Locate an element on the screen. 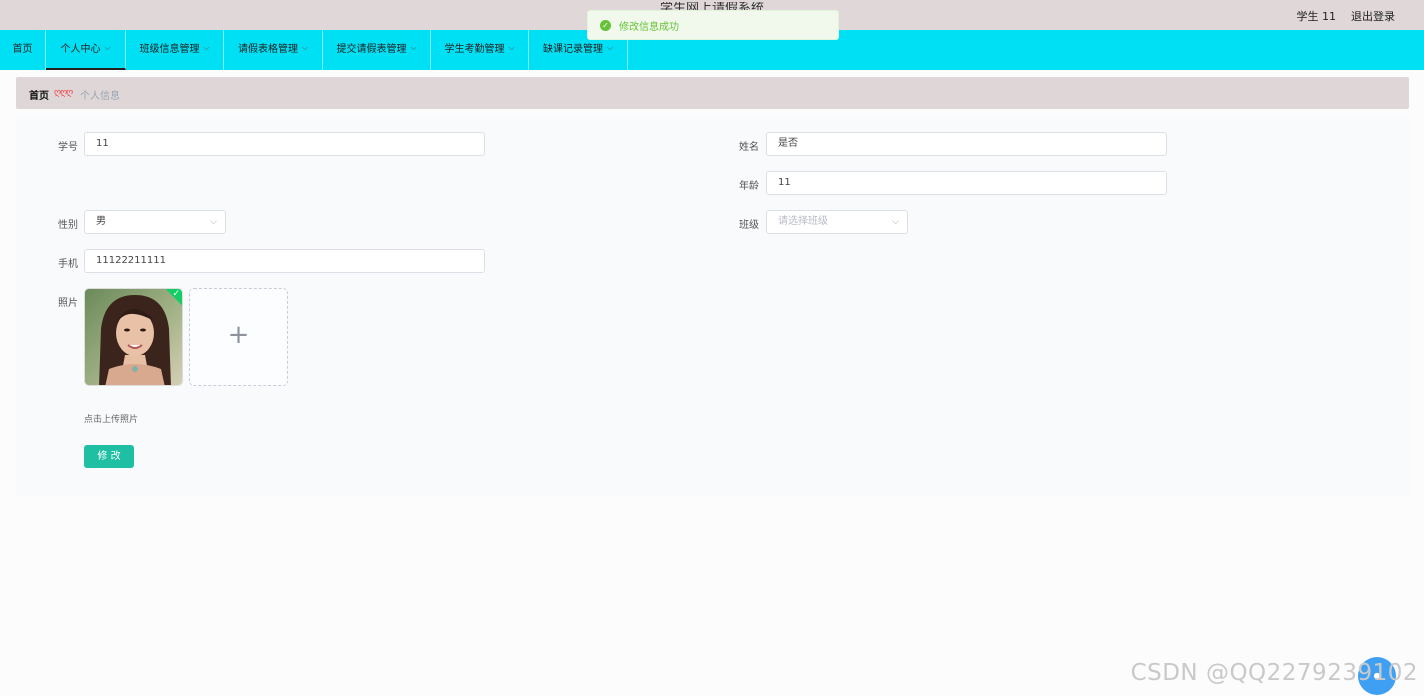 Image resolution: width=1424 pixels, height=696 pixels. breadcrumb: 首页 ღღღ 个人信息 is located at coordinates (712, 93).